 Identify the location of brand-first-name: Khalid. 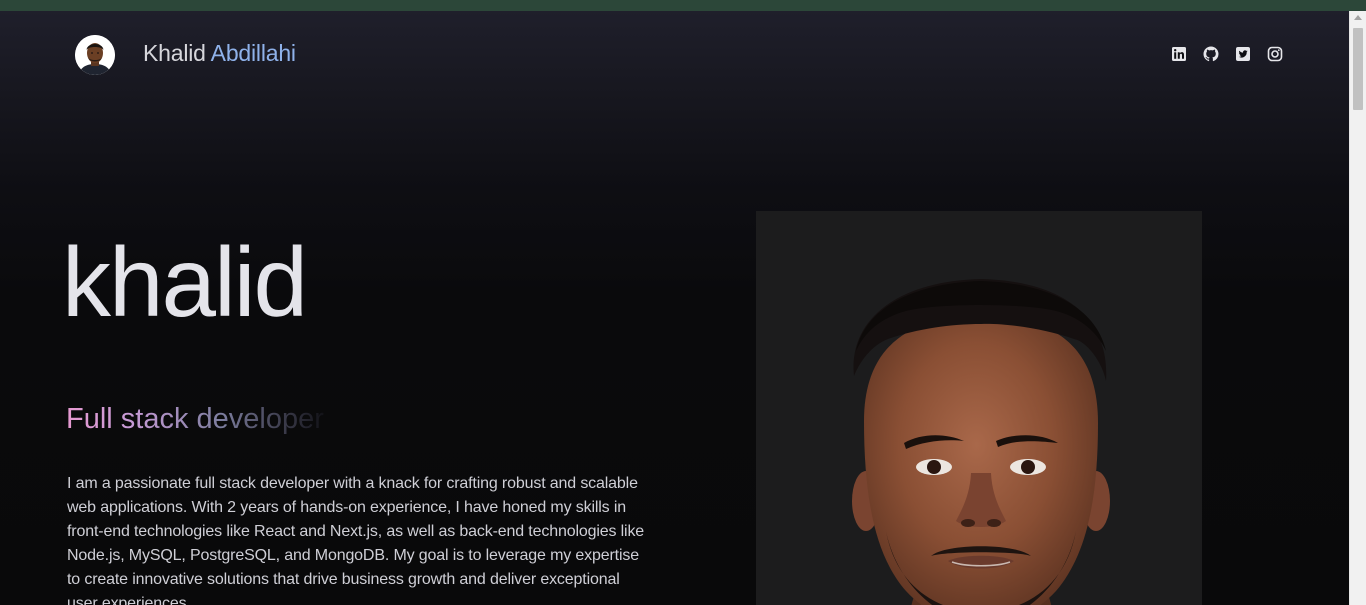
(174, 53).